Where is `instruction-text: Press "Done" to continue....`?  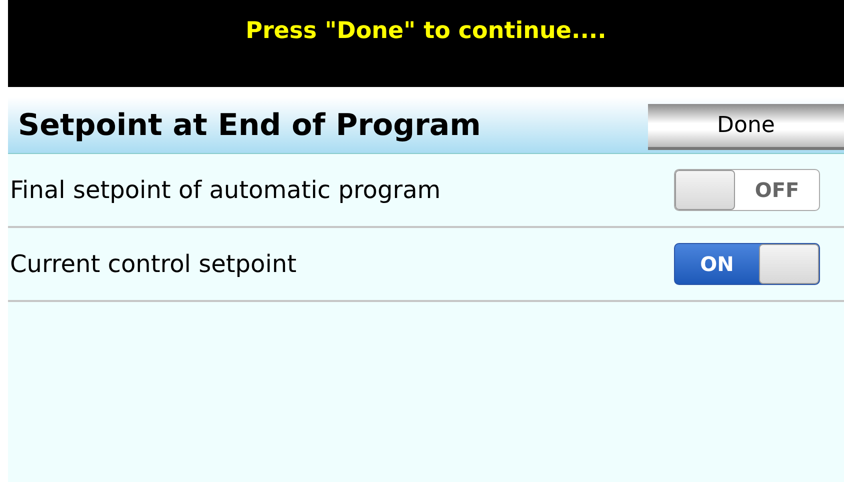 instruction-text: Press "Done" to continue.... is located at coordinates (426, 32).